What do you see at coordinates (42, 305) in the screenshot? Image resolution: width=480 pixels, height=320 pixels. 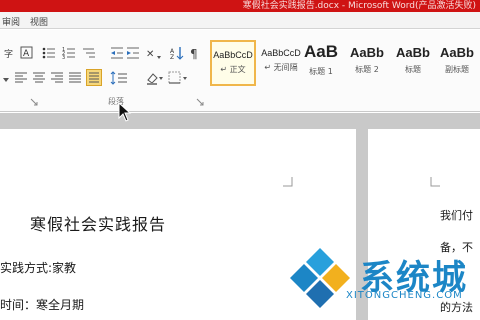 I see `document-line: 时间：寒全月期` at bounding box center [42, 305].